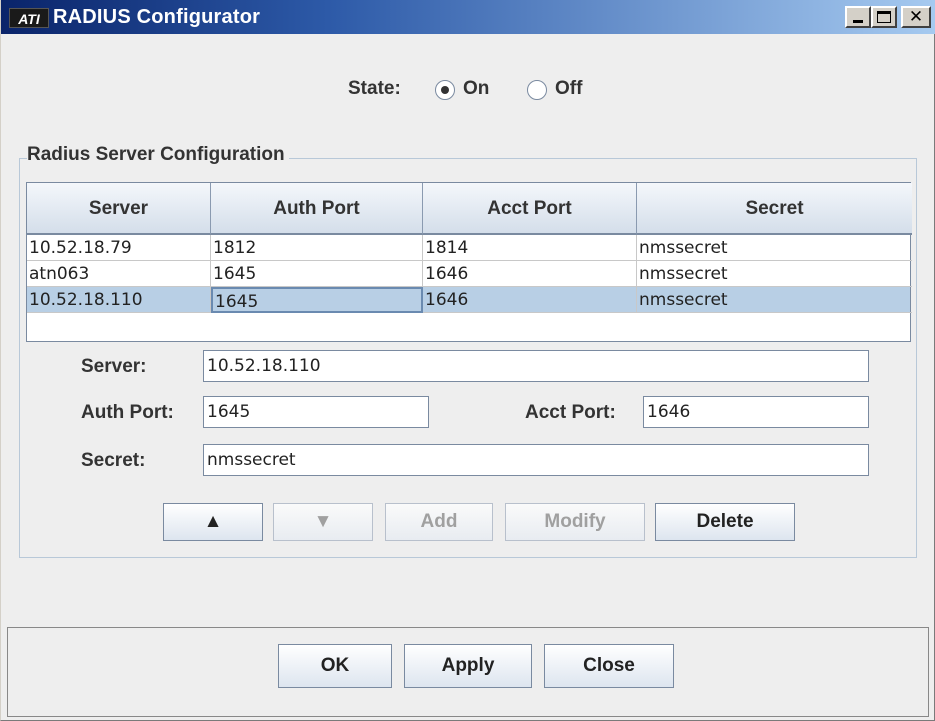 The width and height of the screenshot is (935, 721). I want to click on delete-button: Delete, so click(725, 522).